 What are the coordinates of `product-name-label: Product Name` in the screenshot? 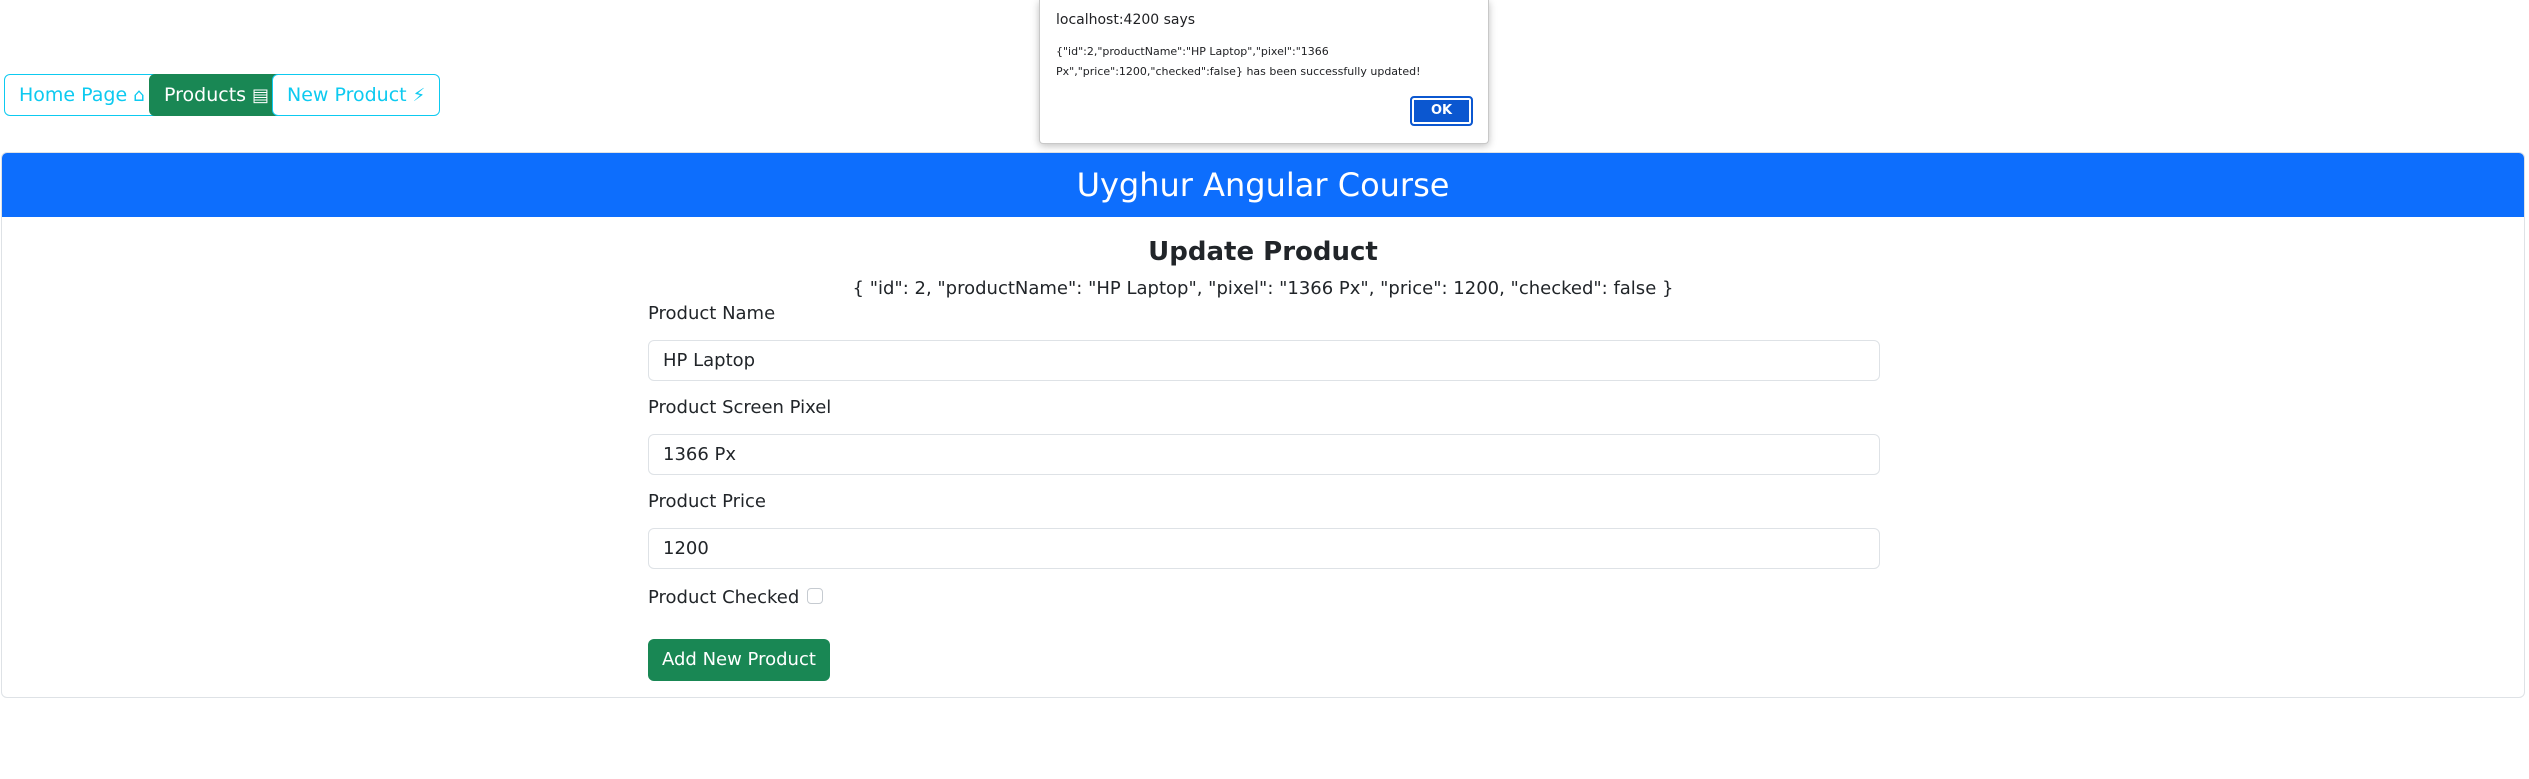 It's located at (712, 313).